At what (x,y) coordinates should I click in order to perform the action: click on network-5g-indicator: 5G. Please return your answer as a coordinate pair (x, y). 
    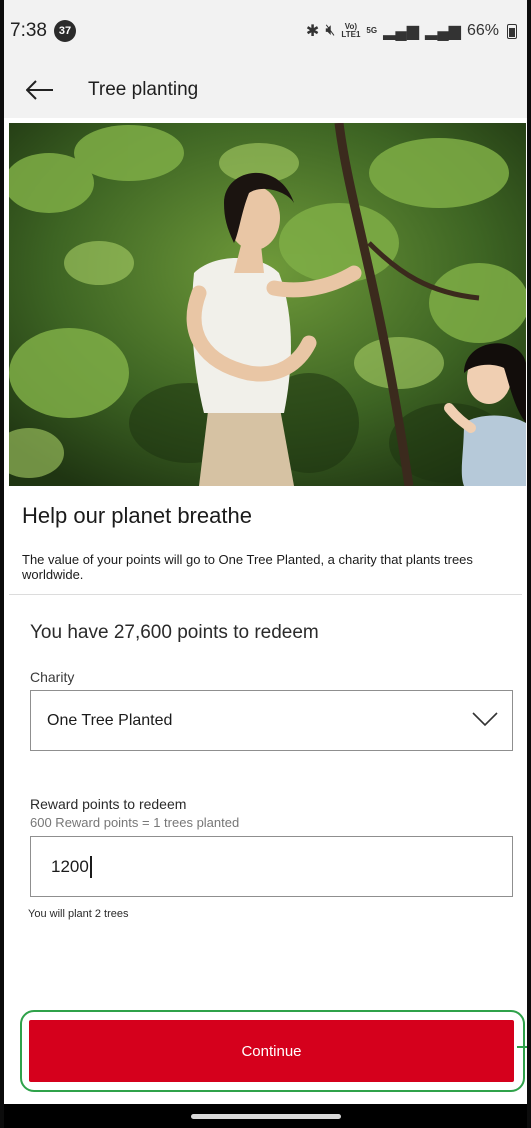
    Looking at the image, I should click on (372, 30).